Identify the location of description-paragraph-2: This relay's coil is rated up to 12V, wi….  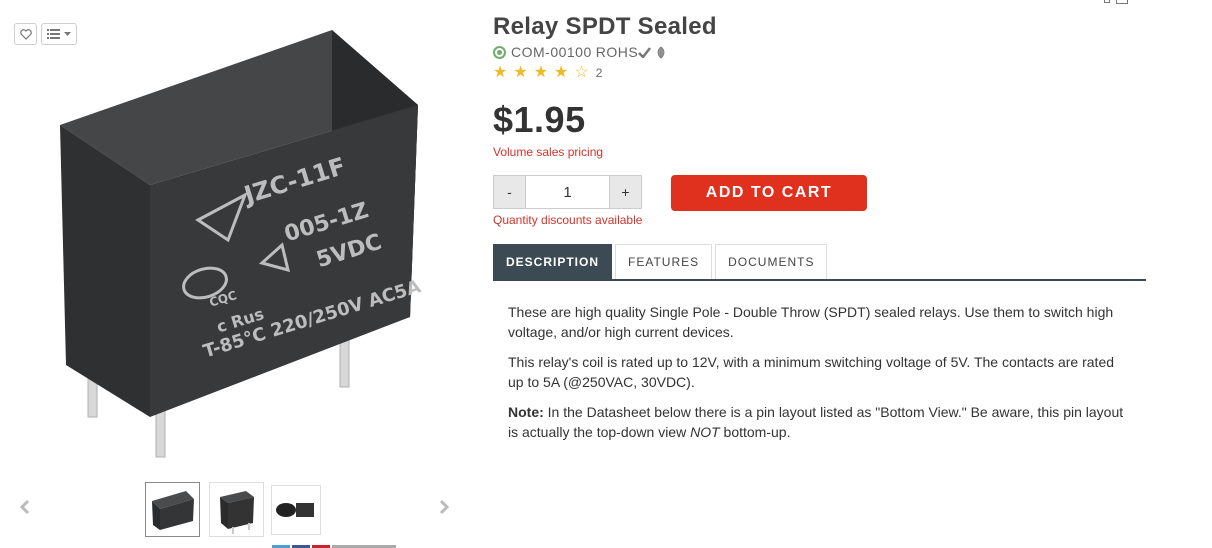
(811, 372).